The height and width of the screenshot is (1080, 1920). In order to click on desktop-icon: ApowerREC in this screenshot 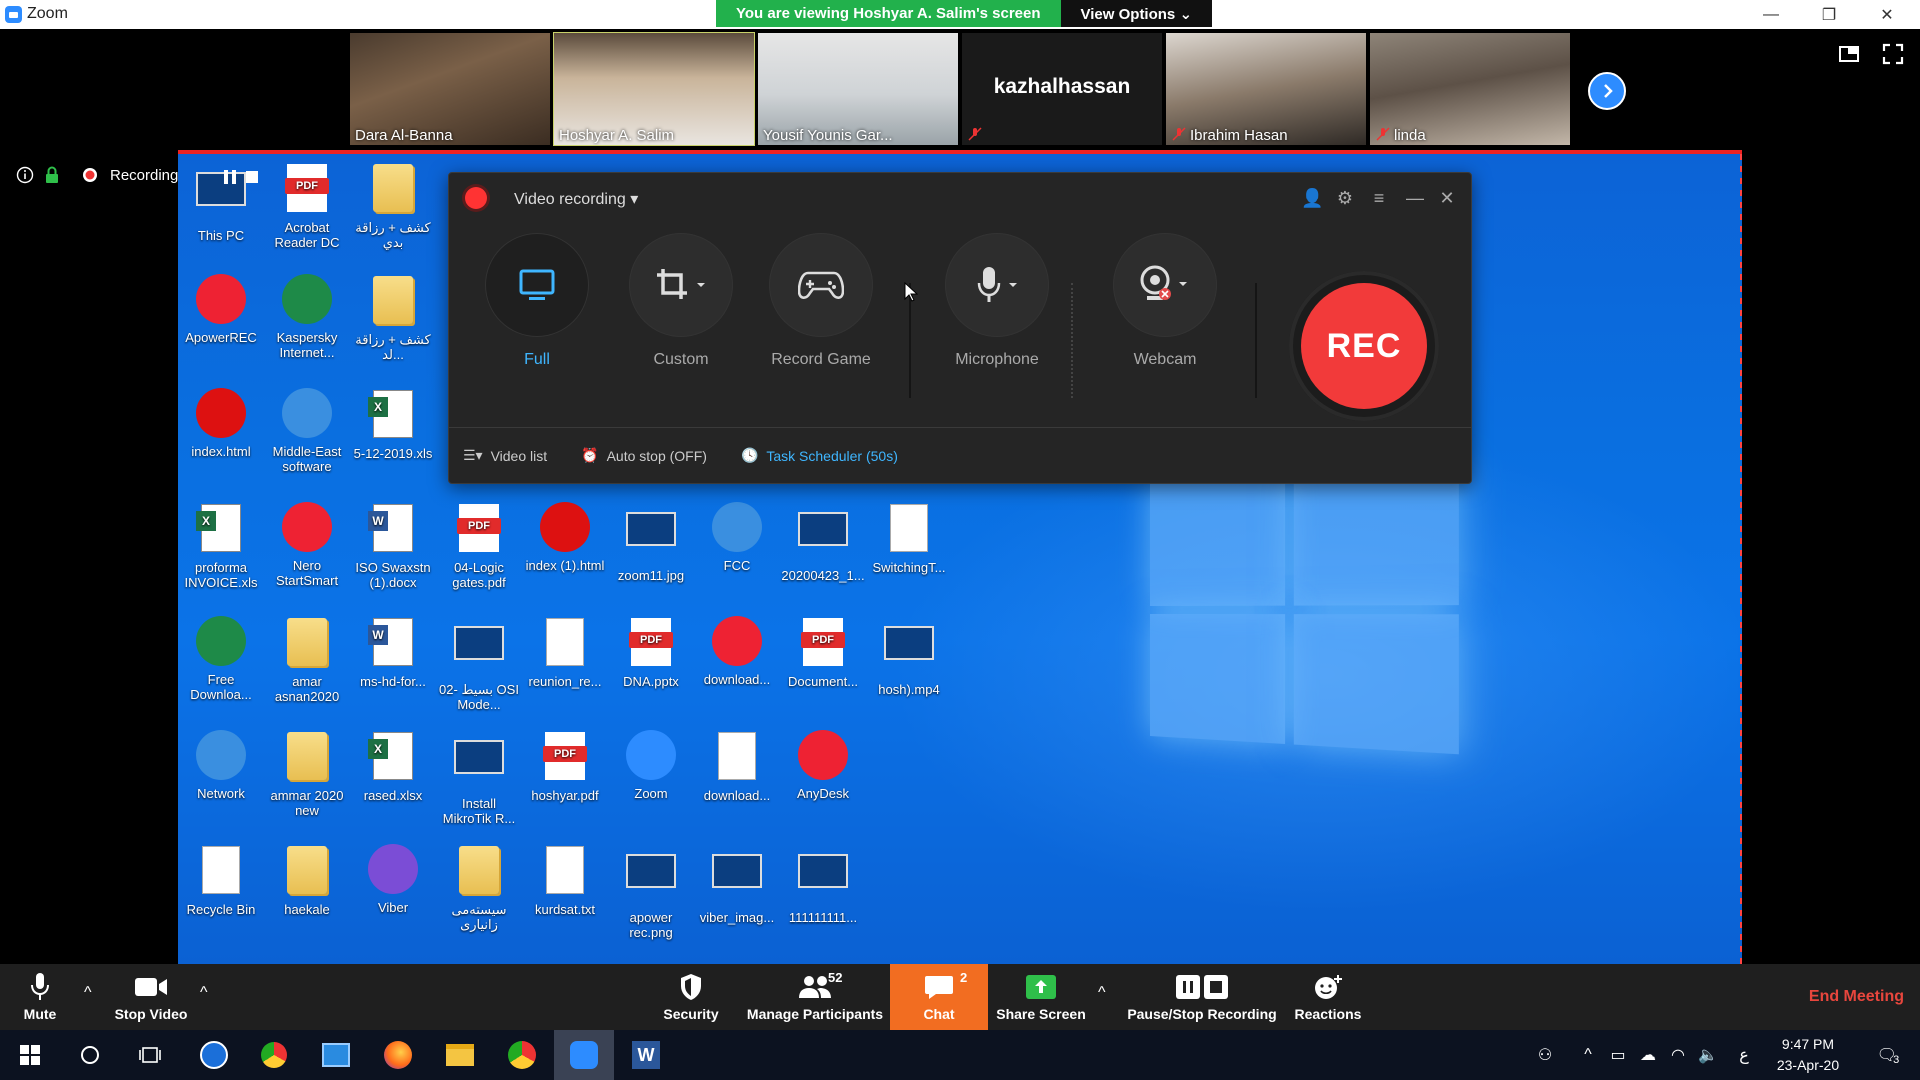, I will do `click(221, 309)`.